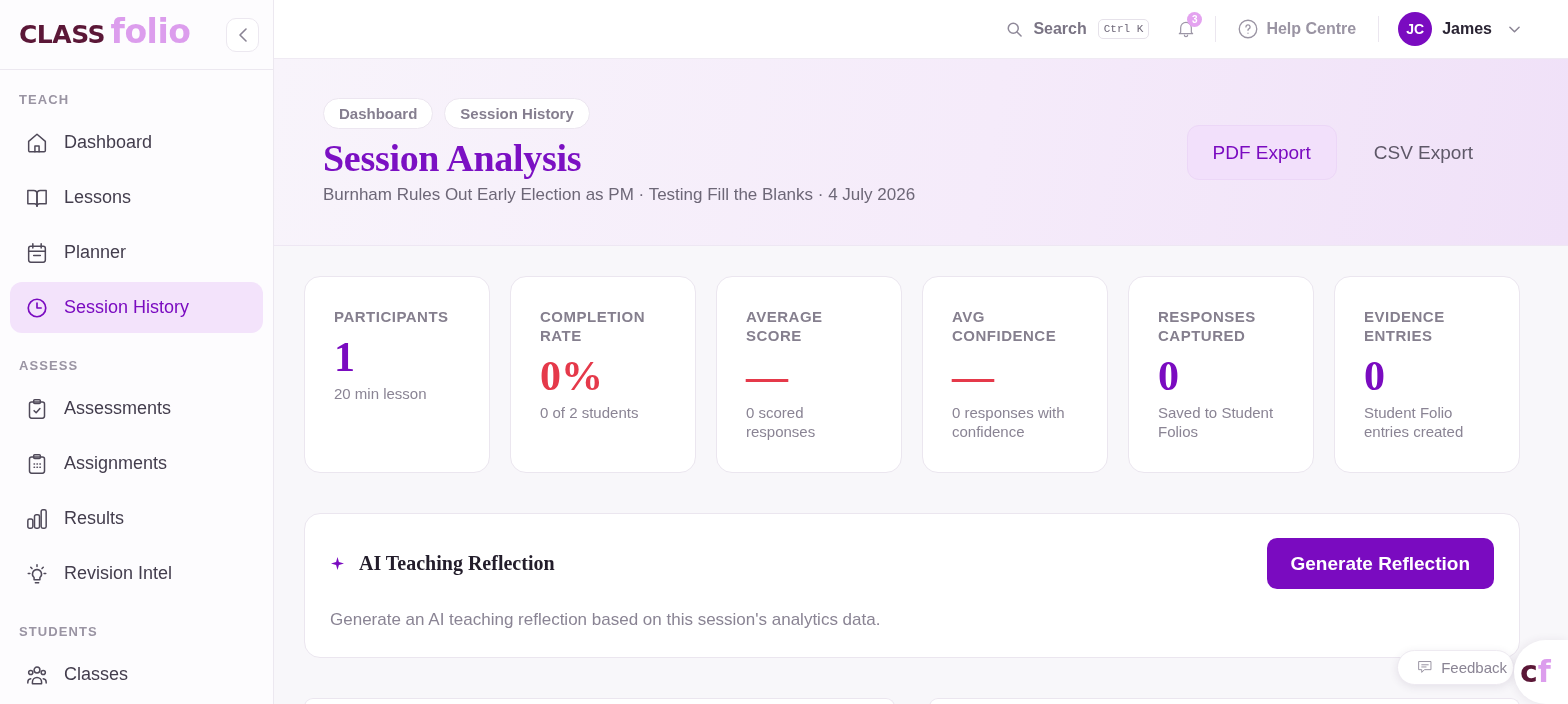  What do you see at coordinates (136, 573) in the screenshot?
I see `nav-item: Revision Intel` at bounding box center [136, 573].